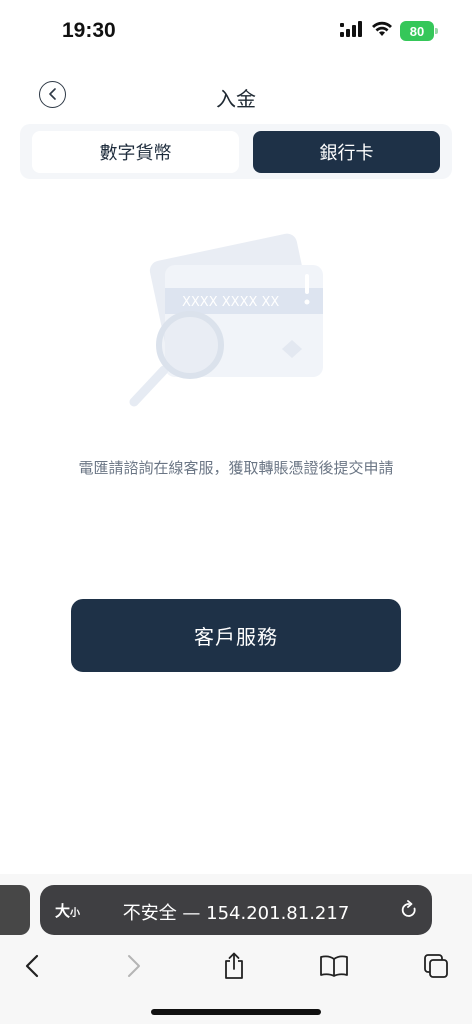 The height and width of the screenshot is (1024, 472). Describe the element at coordinates (346, 152) in the screenshot. I see `tab-bank-card: 銀行卡` at that location.